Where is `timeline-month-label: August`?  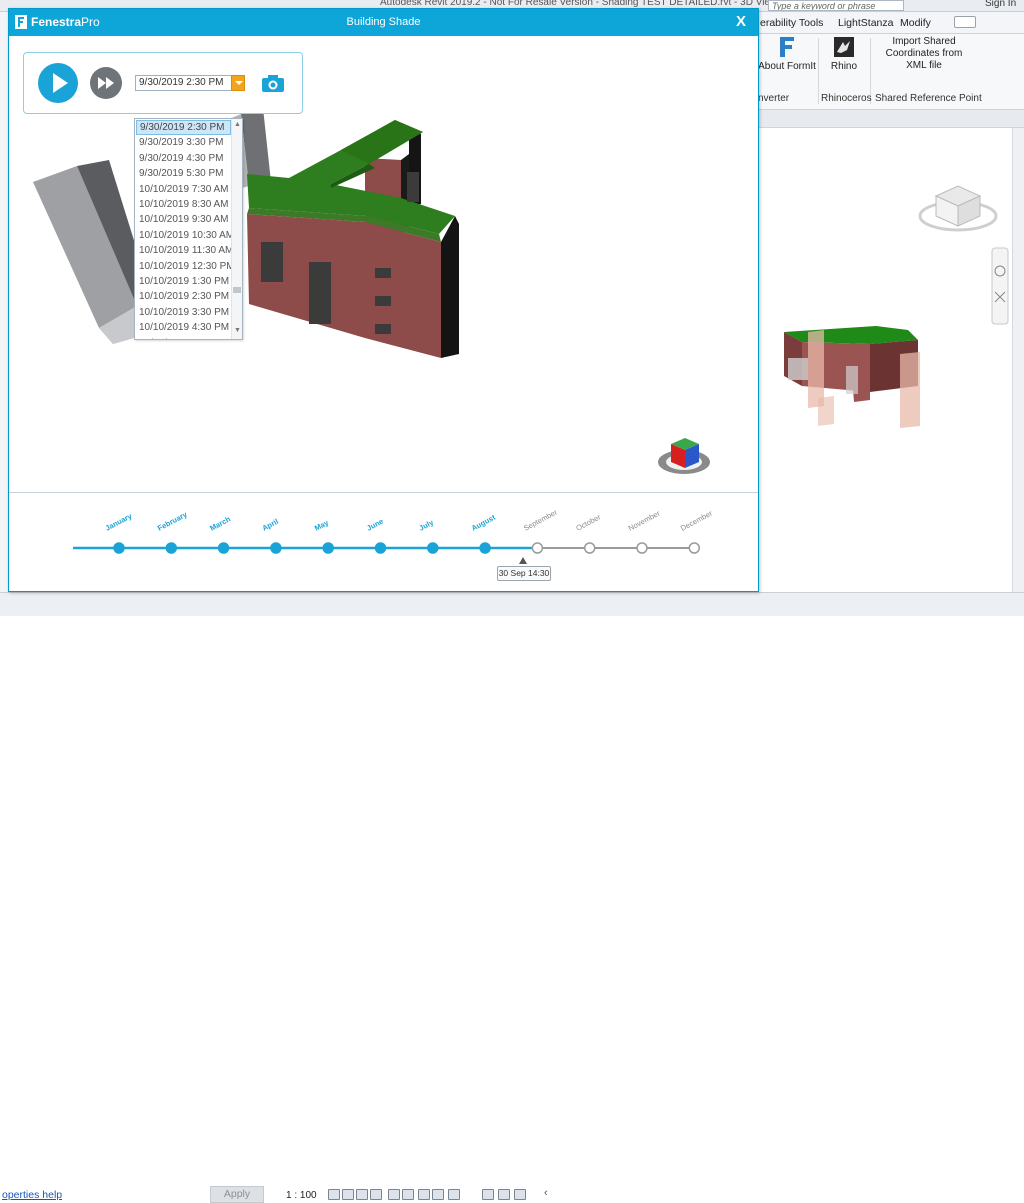 timeline-month-label: August is located at coordinates (483, 522).